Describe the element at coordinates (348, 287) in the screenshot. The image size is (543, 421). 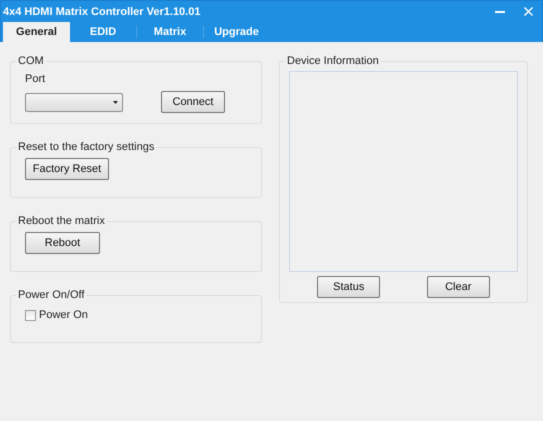
I see `action-button: Status` at that location.